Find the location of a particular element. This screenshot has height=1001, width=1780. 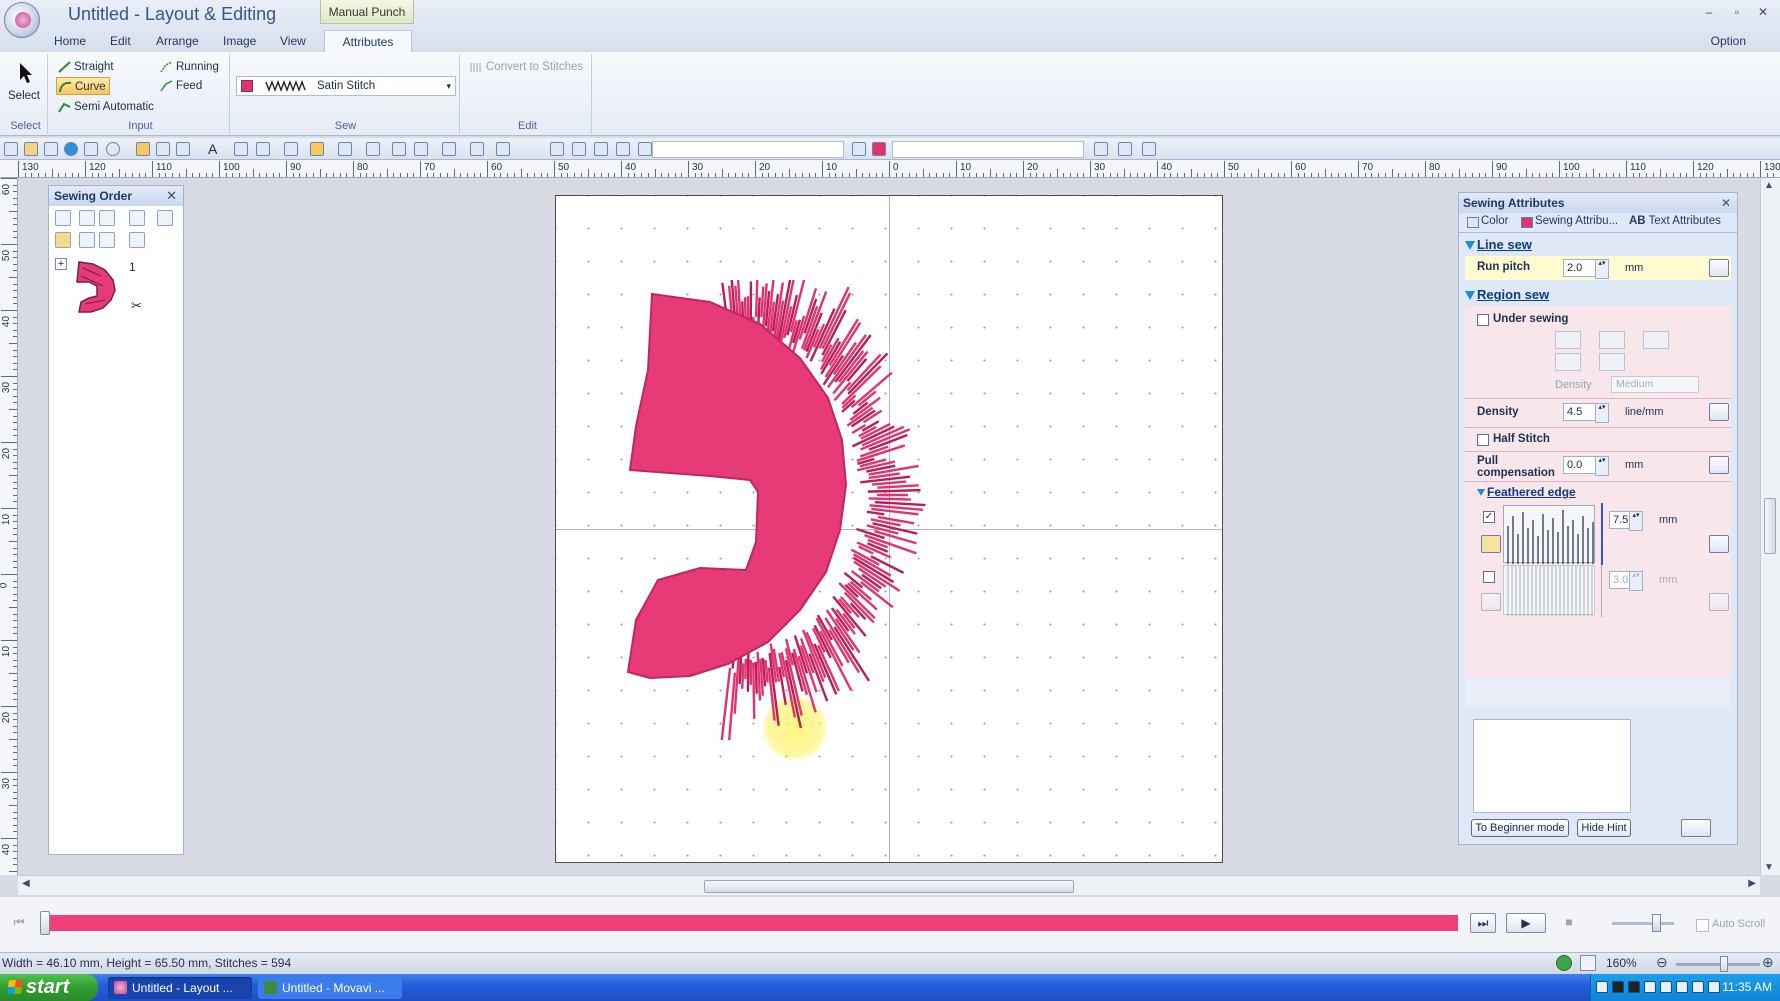

under-pattern-1-icon is located at coordinates (1568, 340).